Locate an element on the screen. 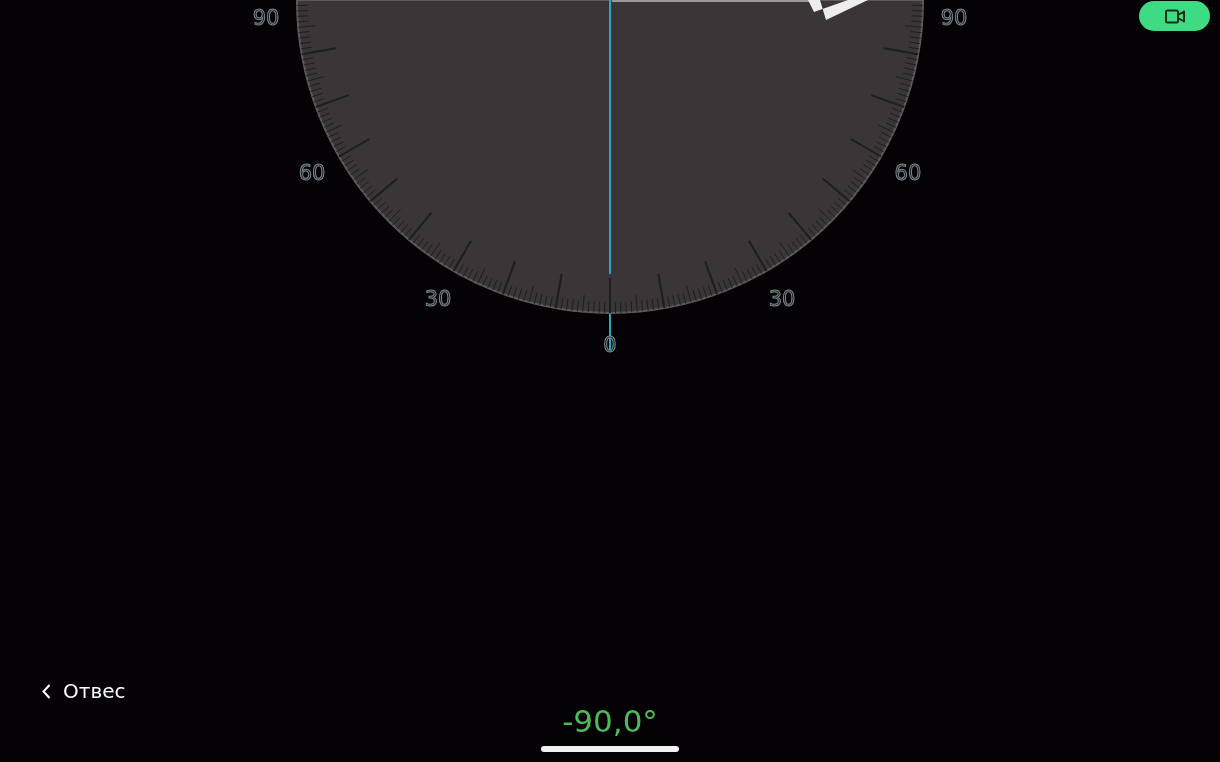 Image resolution: width=1220 pixels, height=762 pixels. back-link: Отвес is located at coordinates (84, 691).